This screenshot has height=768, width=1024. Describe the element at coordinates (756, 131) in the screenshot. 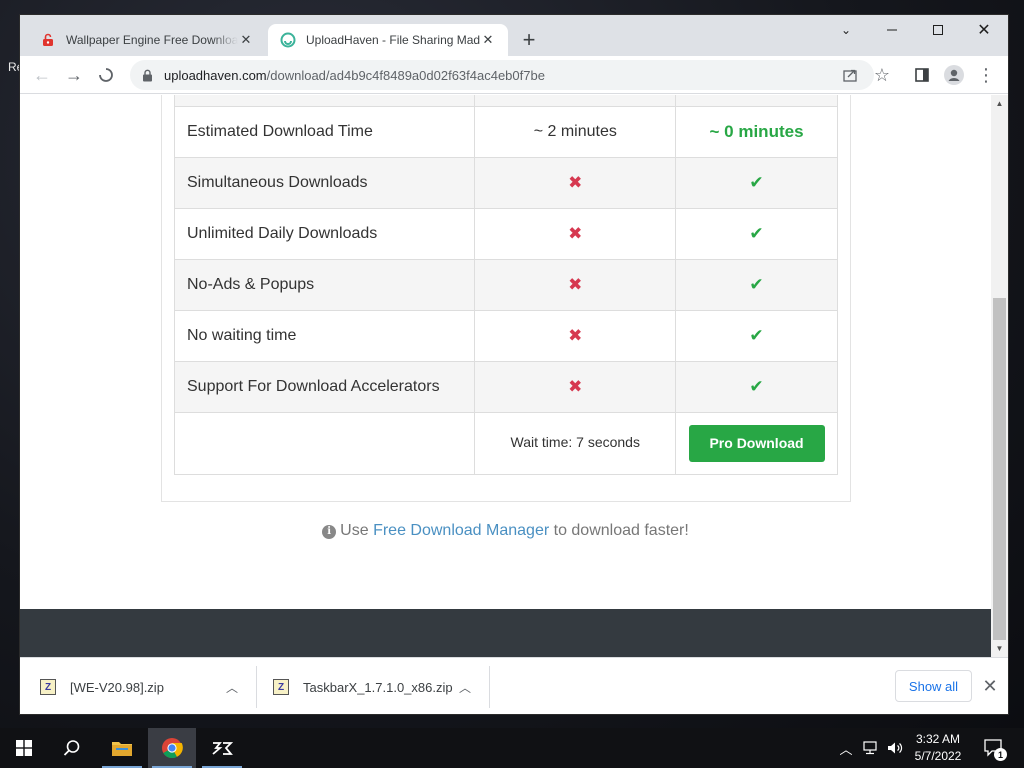

I see `pro-value: ~ 0 minutes` at that location.